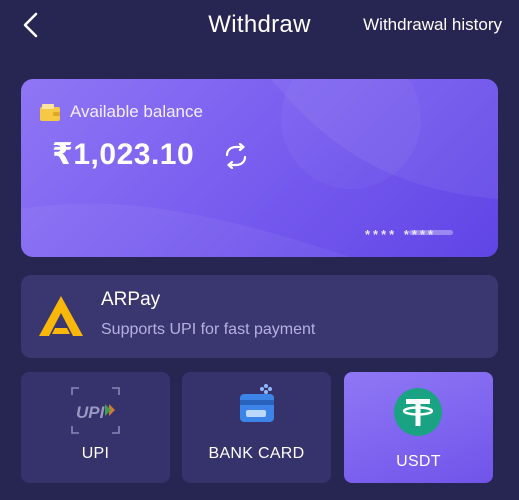 The image size is (519, 500). I want to click on channel-usdt: USDT, so click(418, 427).